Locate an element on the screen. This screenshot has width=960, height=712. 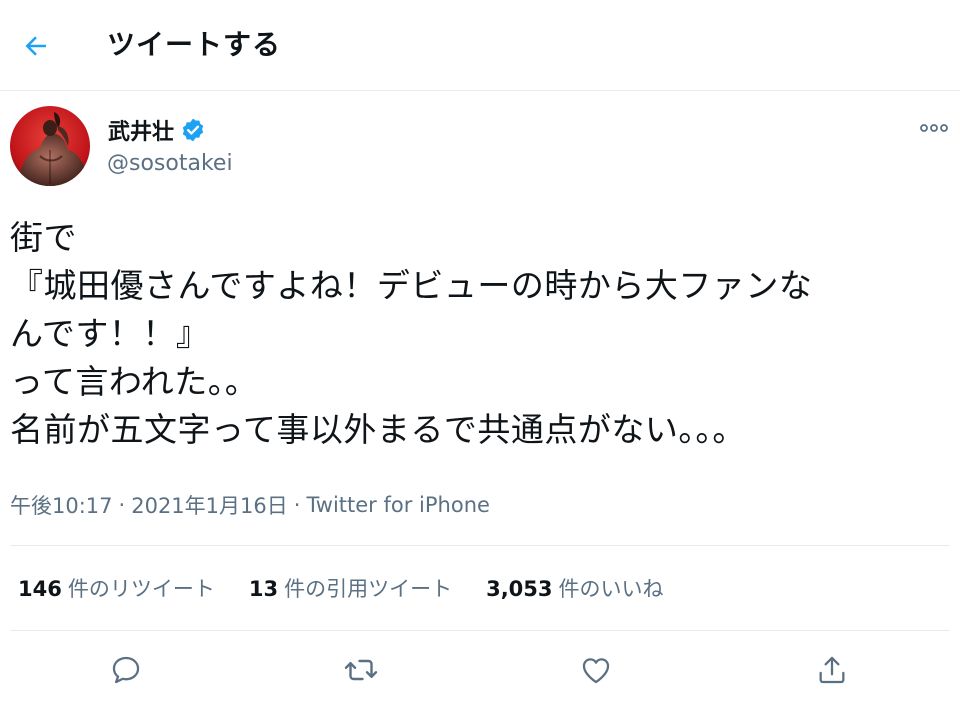
quotes-stat: 13 件の引用ツイート is located at coordinates (350, 588).